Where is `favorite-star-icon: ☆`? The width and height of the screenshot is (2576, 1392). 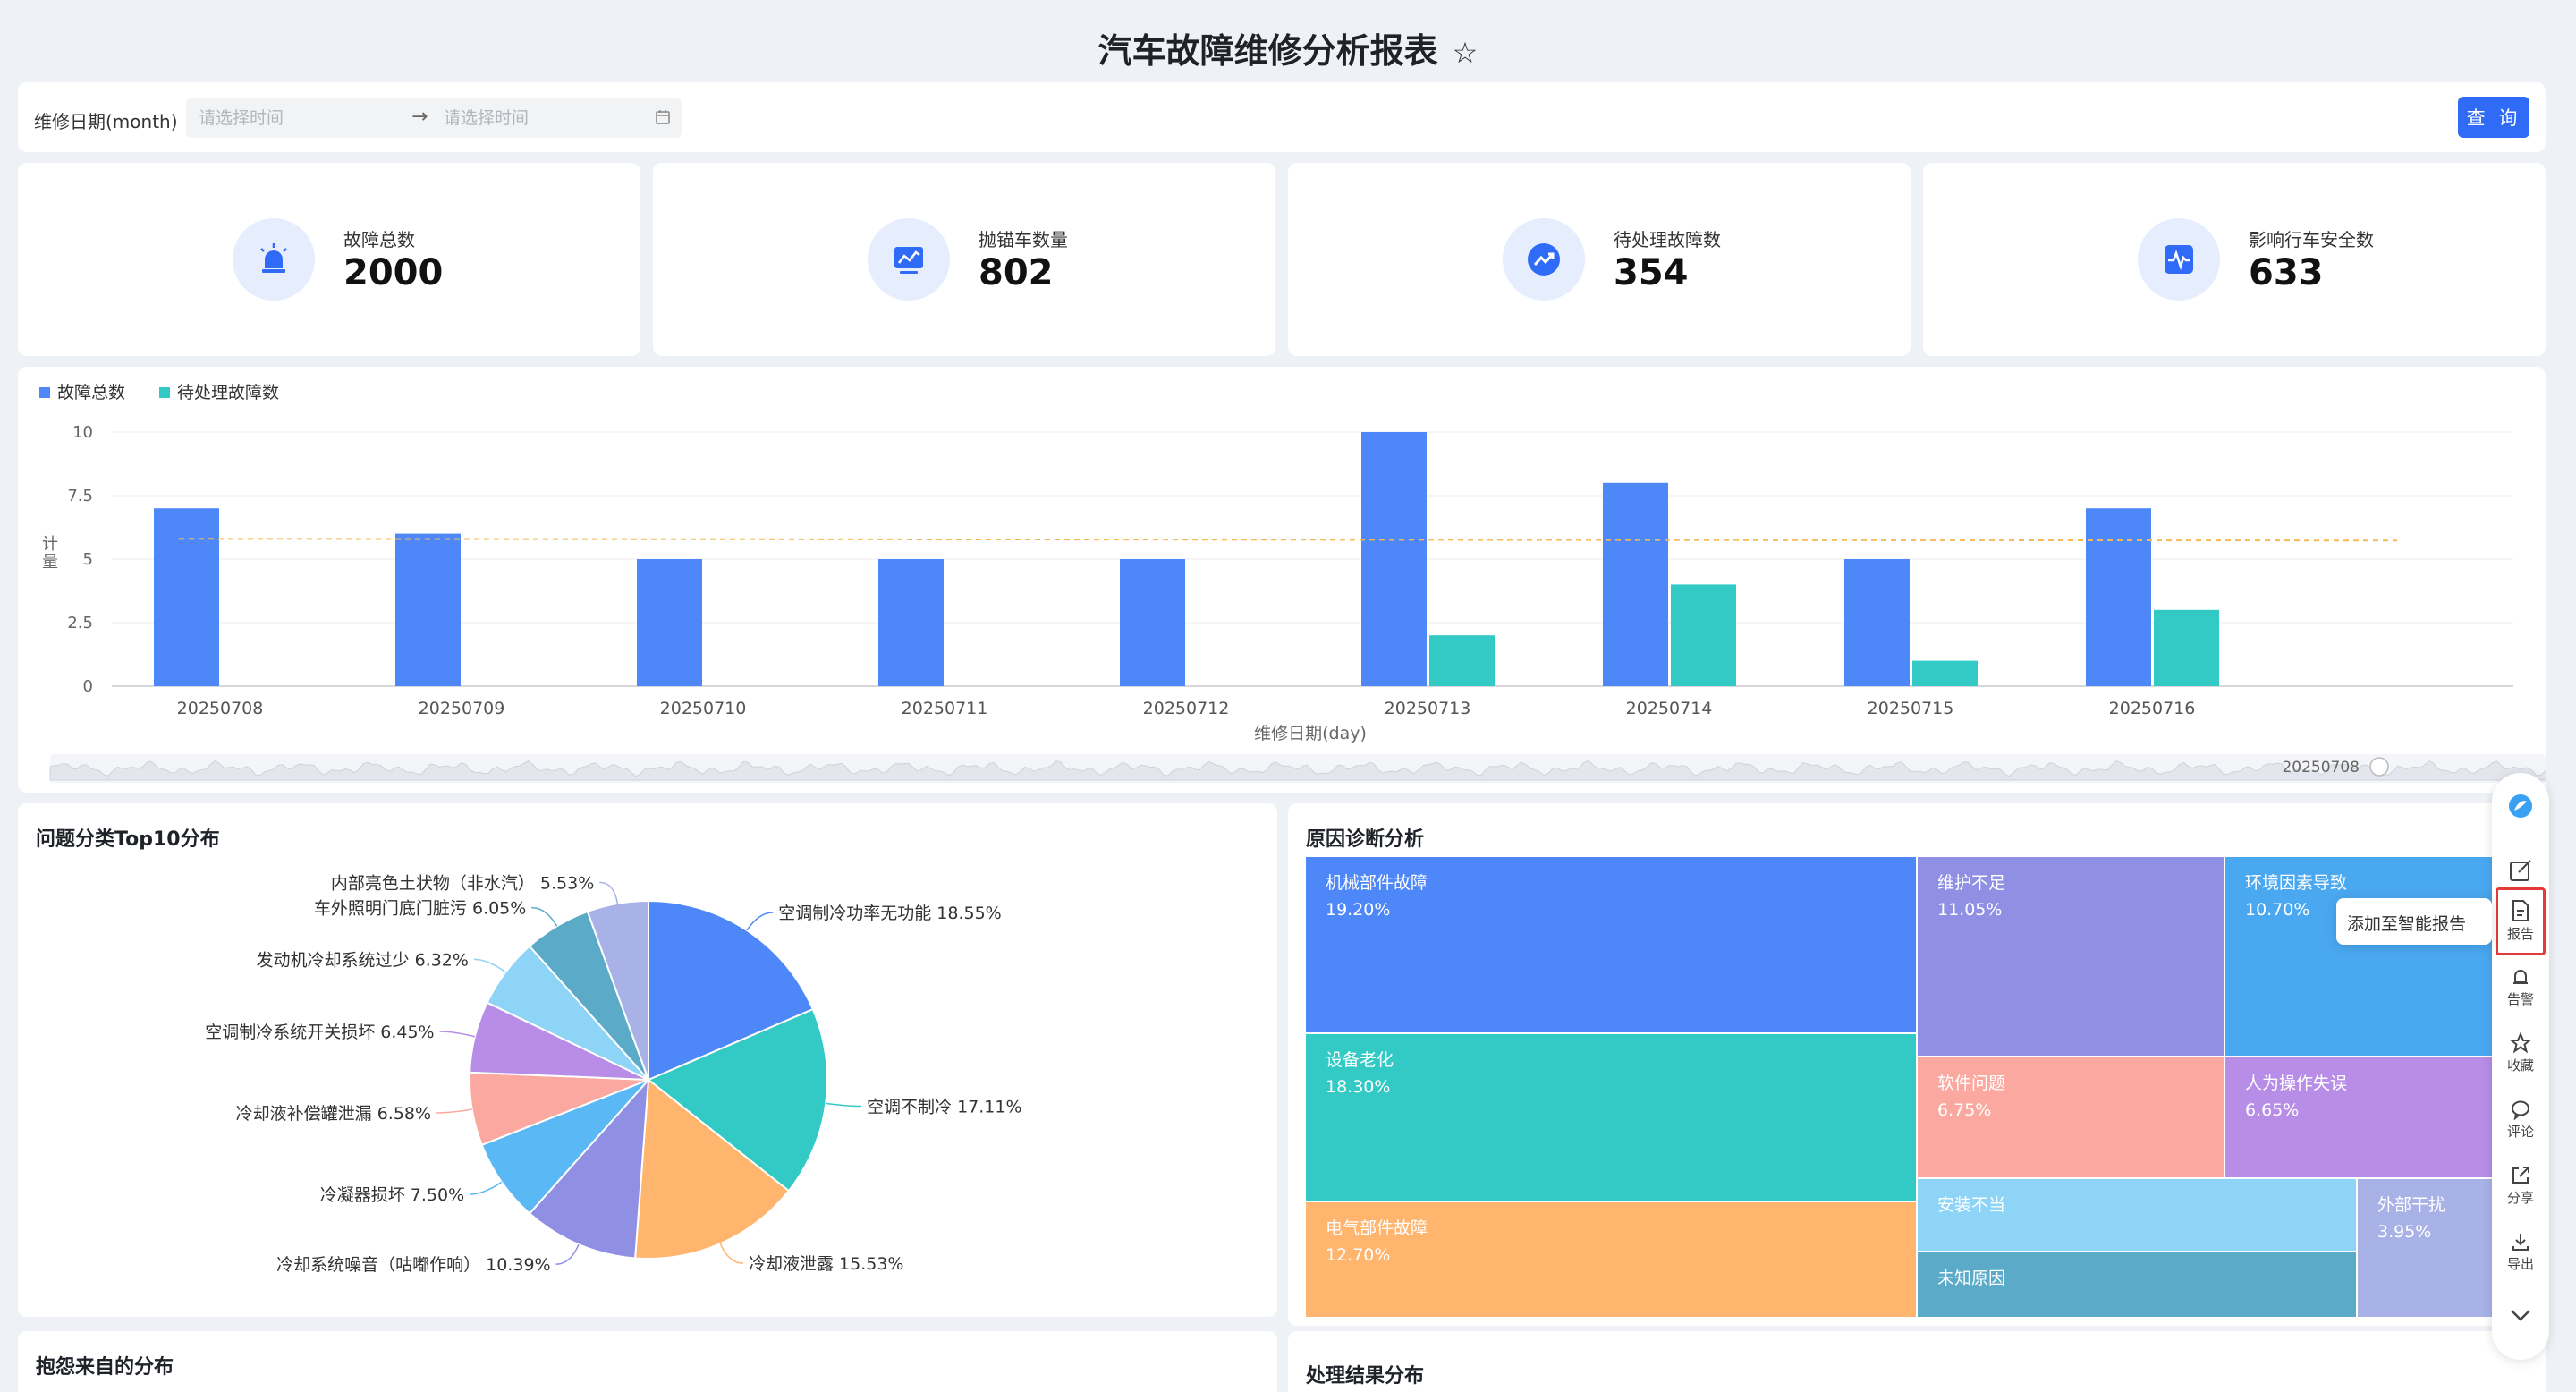
favorite-star-icon: ☆ is located at coordinates (1466, 53).